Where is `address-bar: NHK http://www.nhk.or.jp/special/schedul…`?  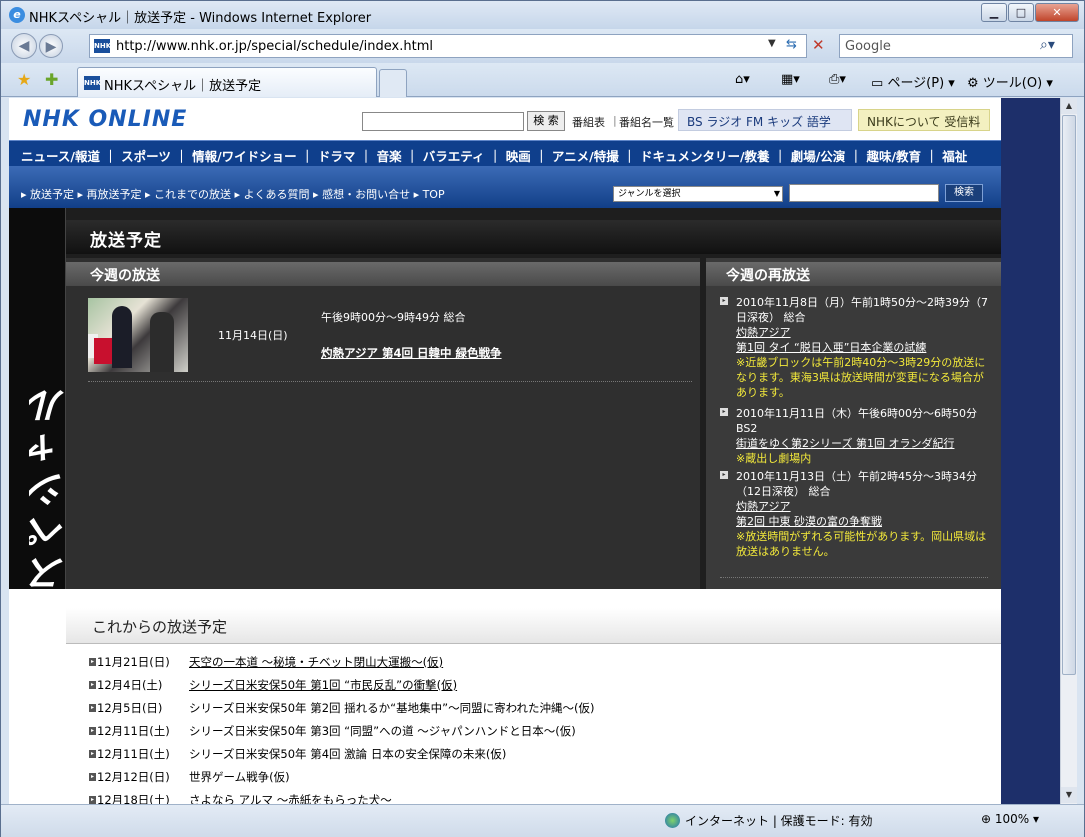 address-bar: NHK http://www.nhk.or.jp/special/schedul… is located at coordinates (457, 46).